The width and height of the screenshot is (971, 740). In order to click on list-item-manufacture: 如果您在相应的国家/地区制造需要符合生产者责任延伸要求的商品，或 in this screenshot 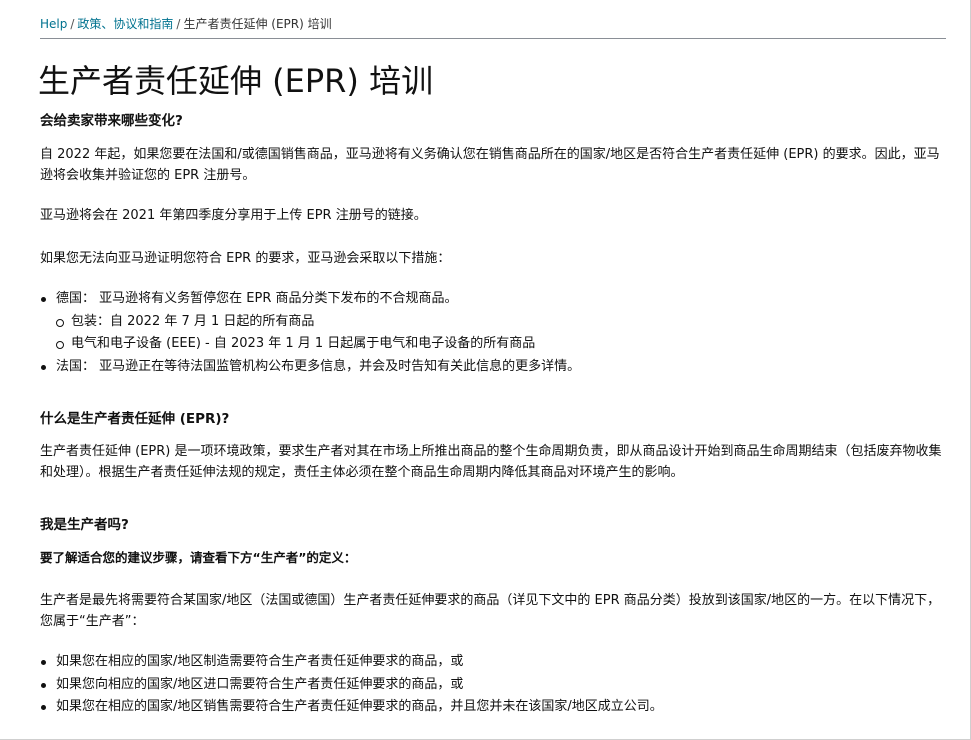, I will do `click(351, 662)`.